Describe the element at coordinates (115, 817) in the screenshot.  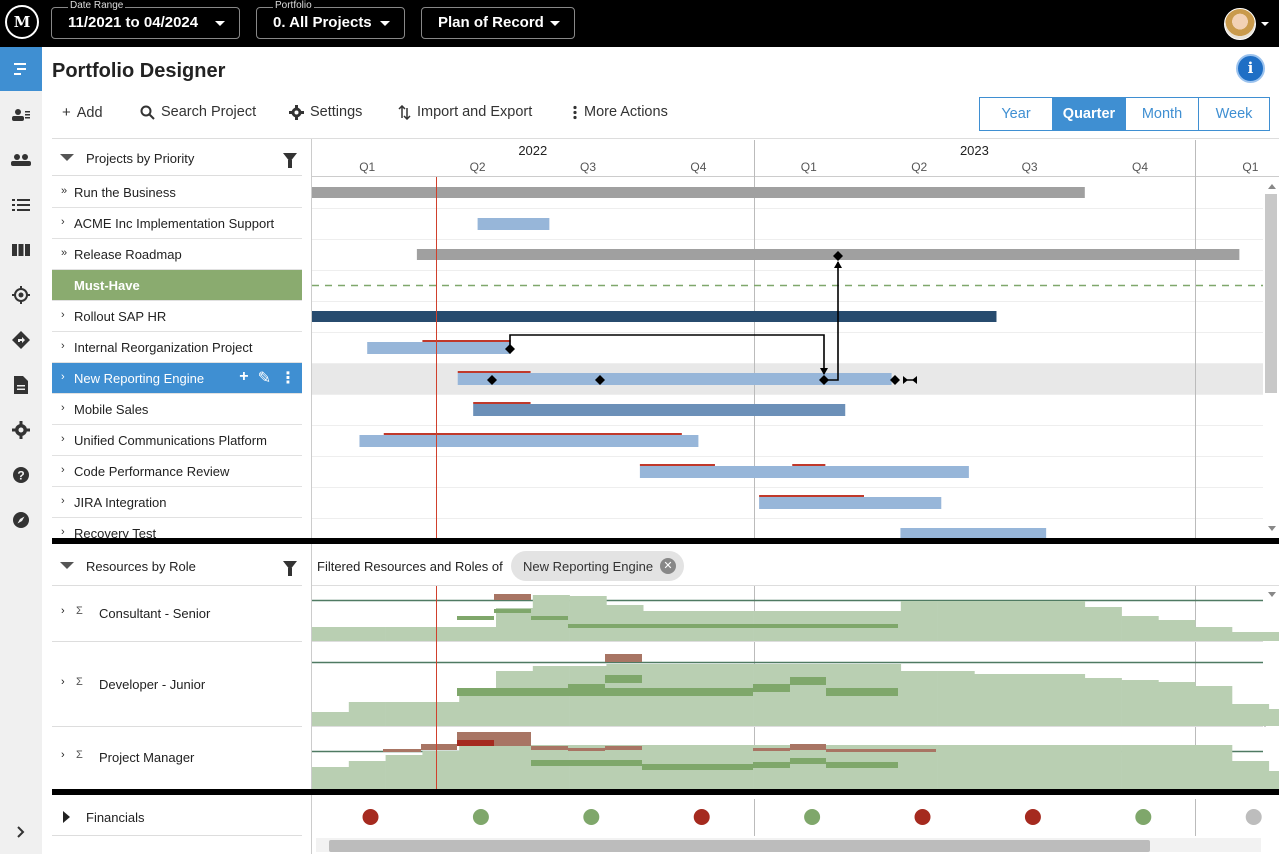
I see `financials-label: Financials` at that location.